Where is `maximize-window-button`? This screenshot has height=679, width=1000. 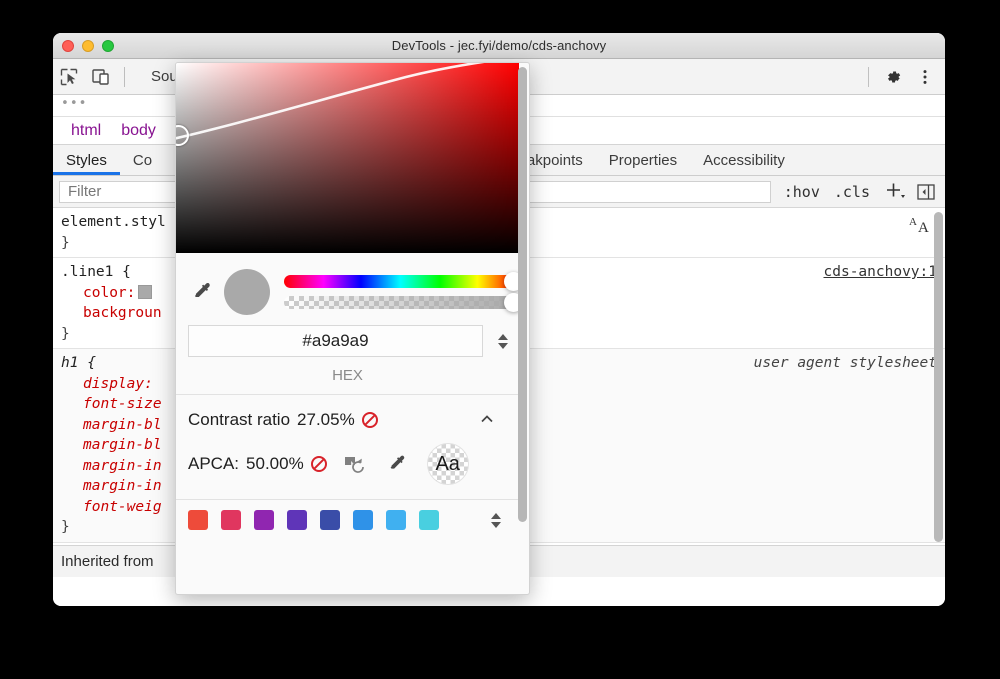 maximize-window-button is located at coordinates (108, 46).